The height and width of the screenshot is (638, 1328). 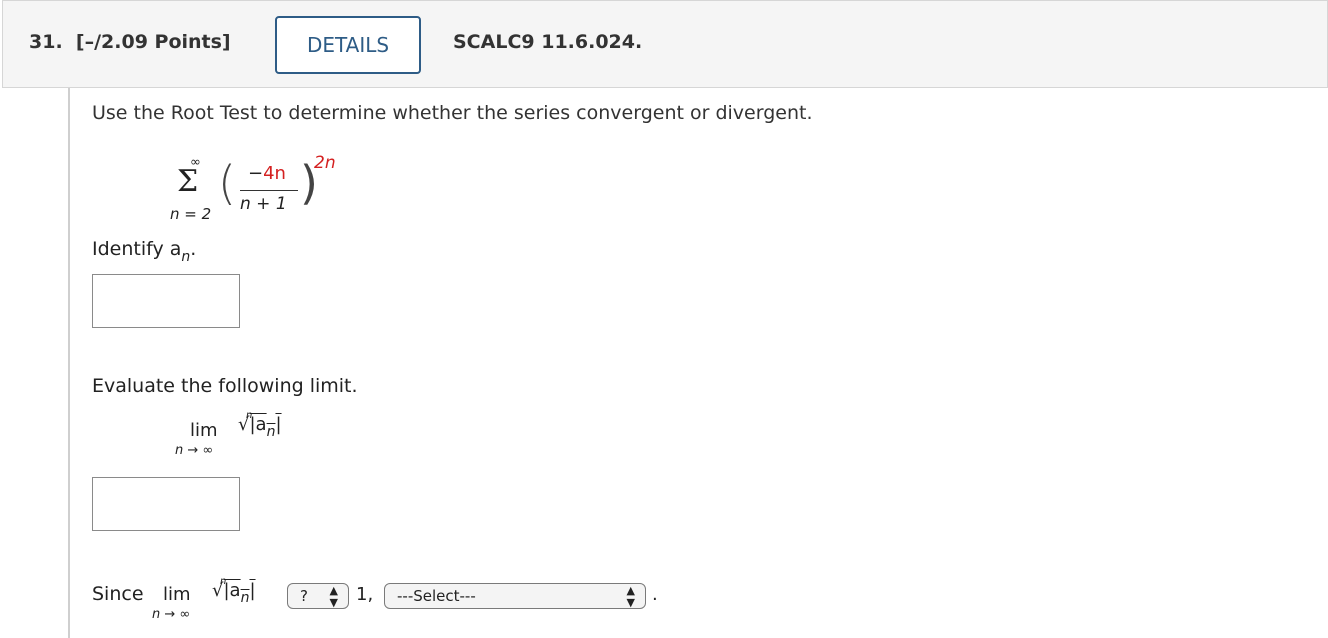 I want to click on fraction-numerator: −4n, so click(x=267, y=173).